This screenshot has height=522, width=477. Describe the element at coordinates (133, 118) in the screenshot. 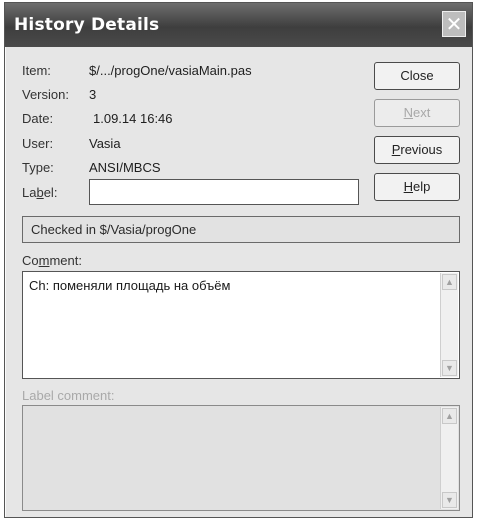

I see `date-value: 1.09.14 16:46` at that location.